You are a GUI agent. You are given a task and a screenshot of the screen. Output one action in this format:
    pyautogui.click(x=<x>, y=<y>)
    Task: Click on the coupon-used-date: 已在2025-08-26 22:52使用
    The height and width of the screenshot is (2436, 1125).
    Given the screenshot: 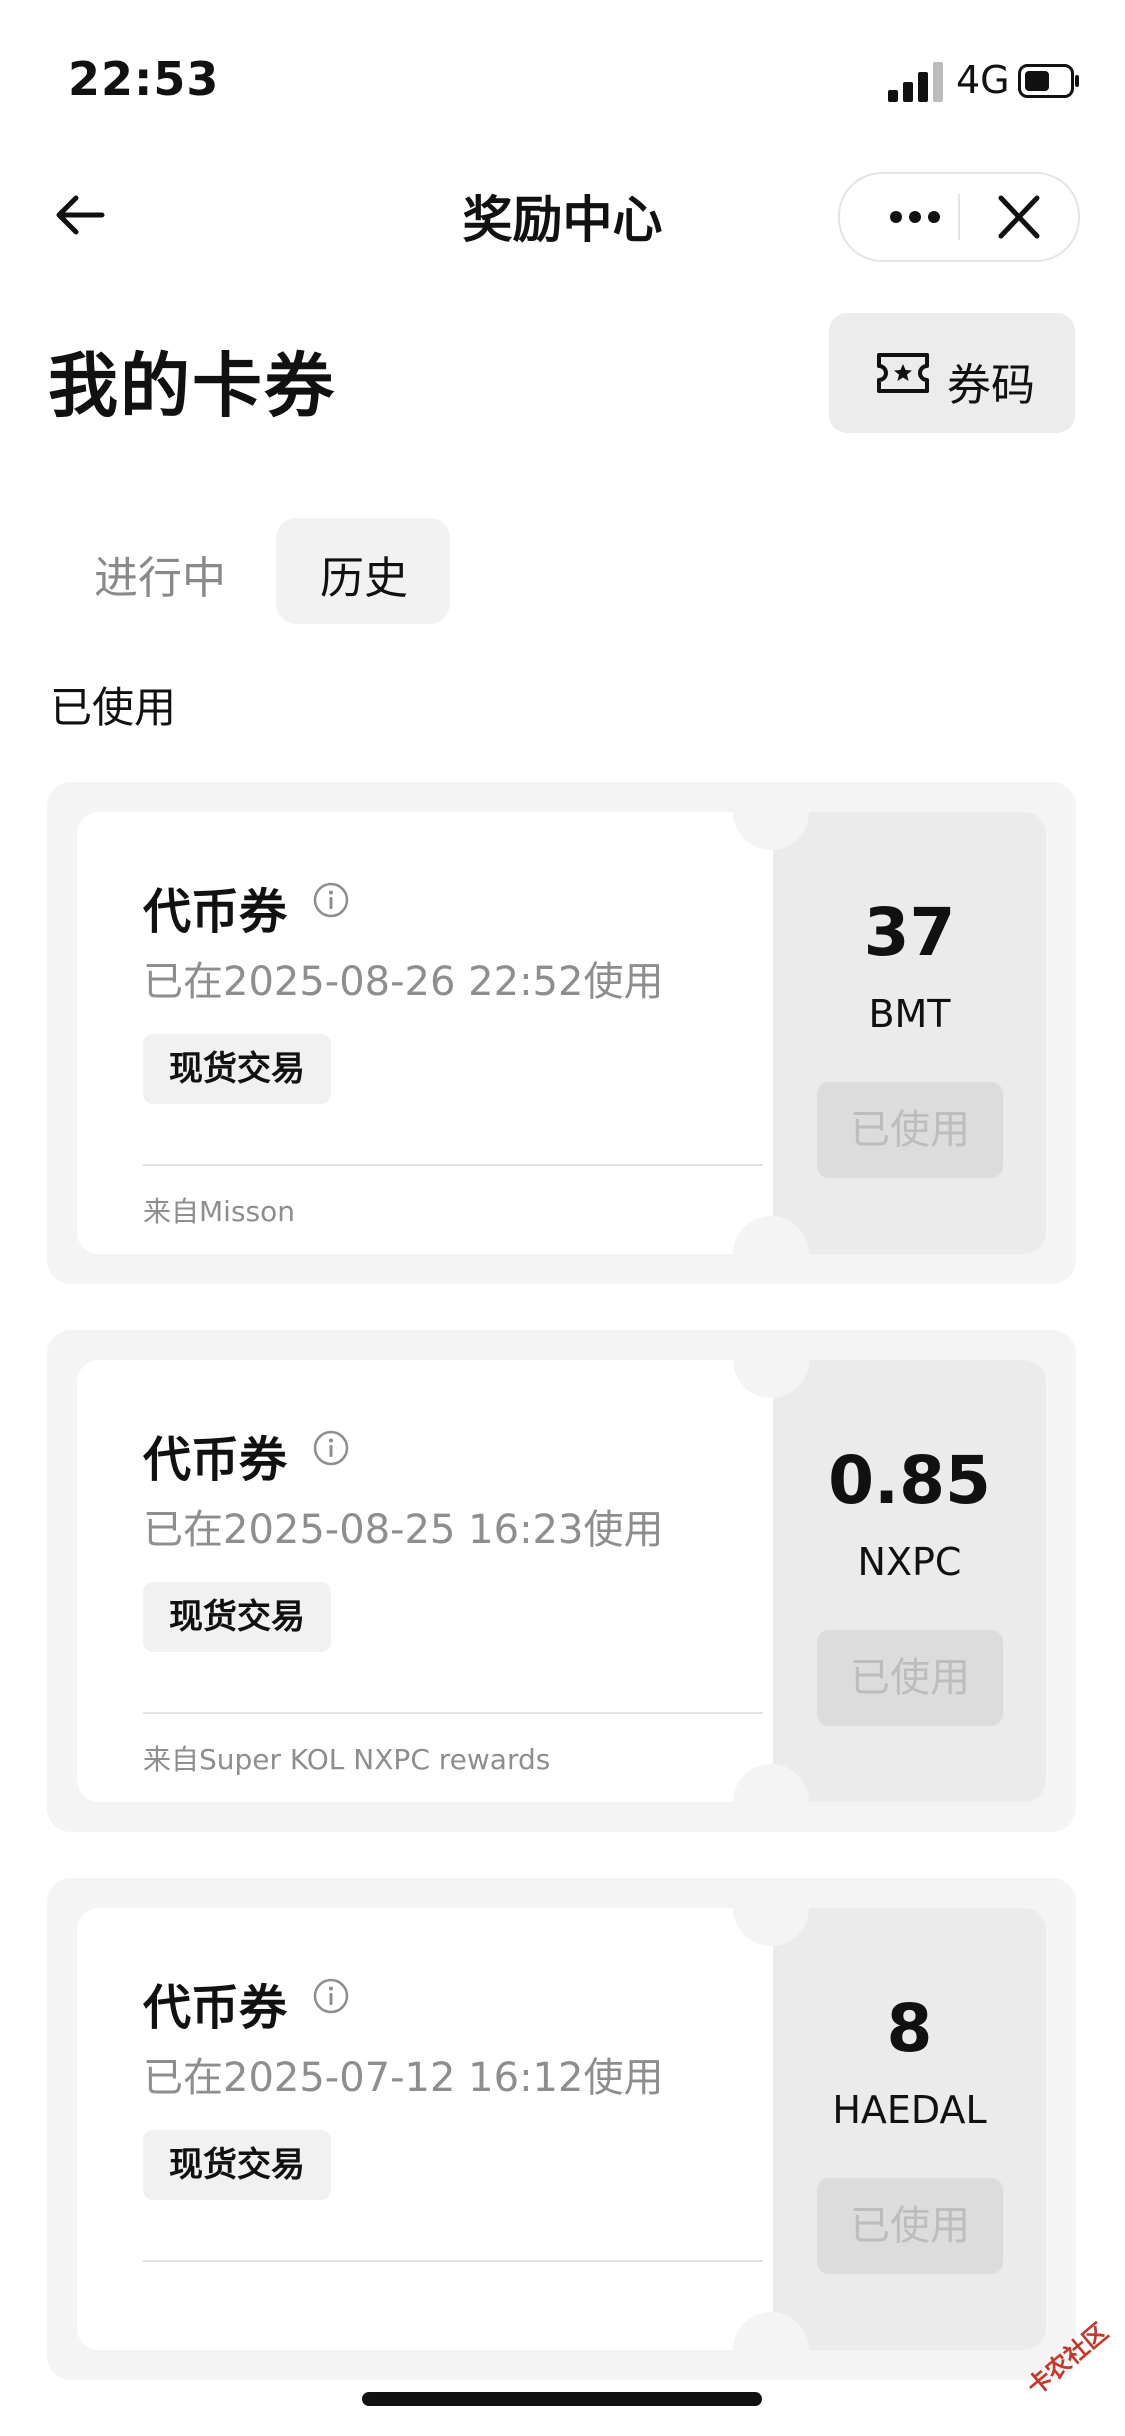 What is the action you would take?
    pyautogui.click(x=403, y=982)
    